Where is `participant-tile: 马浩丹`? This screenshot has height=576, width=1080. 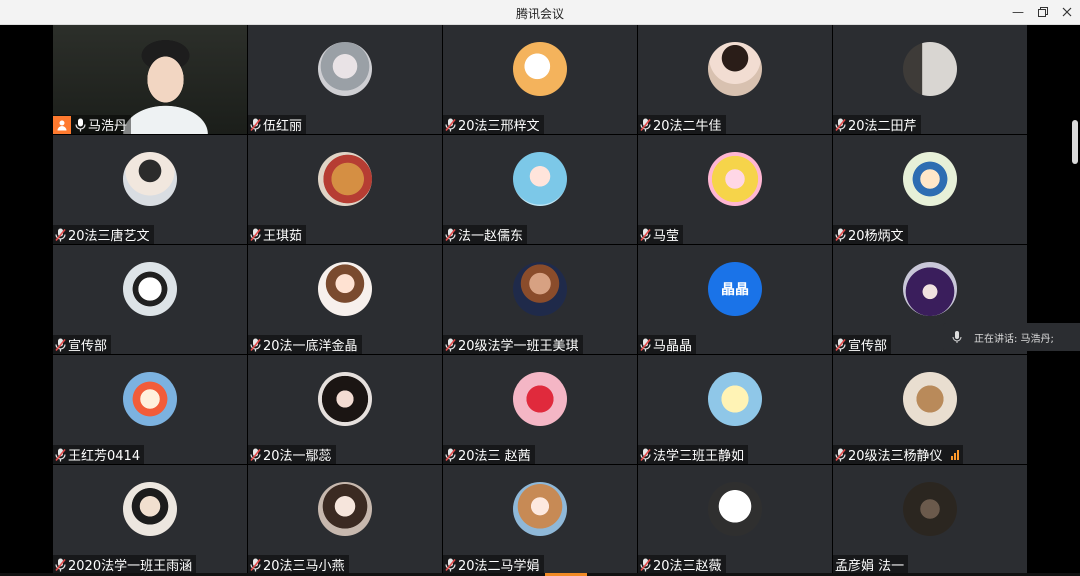
participant-tile: 马浩丹 is located at coordinates (150, 79).